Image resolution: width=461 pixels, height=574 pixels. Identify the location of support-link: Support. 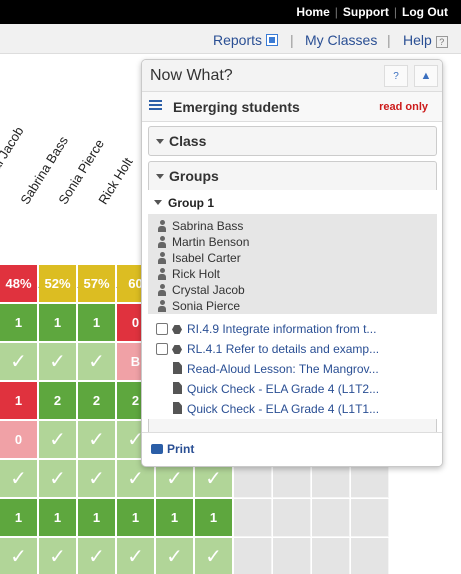
(366, 12).